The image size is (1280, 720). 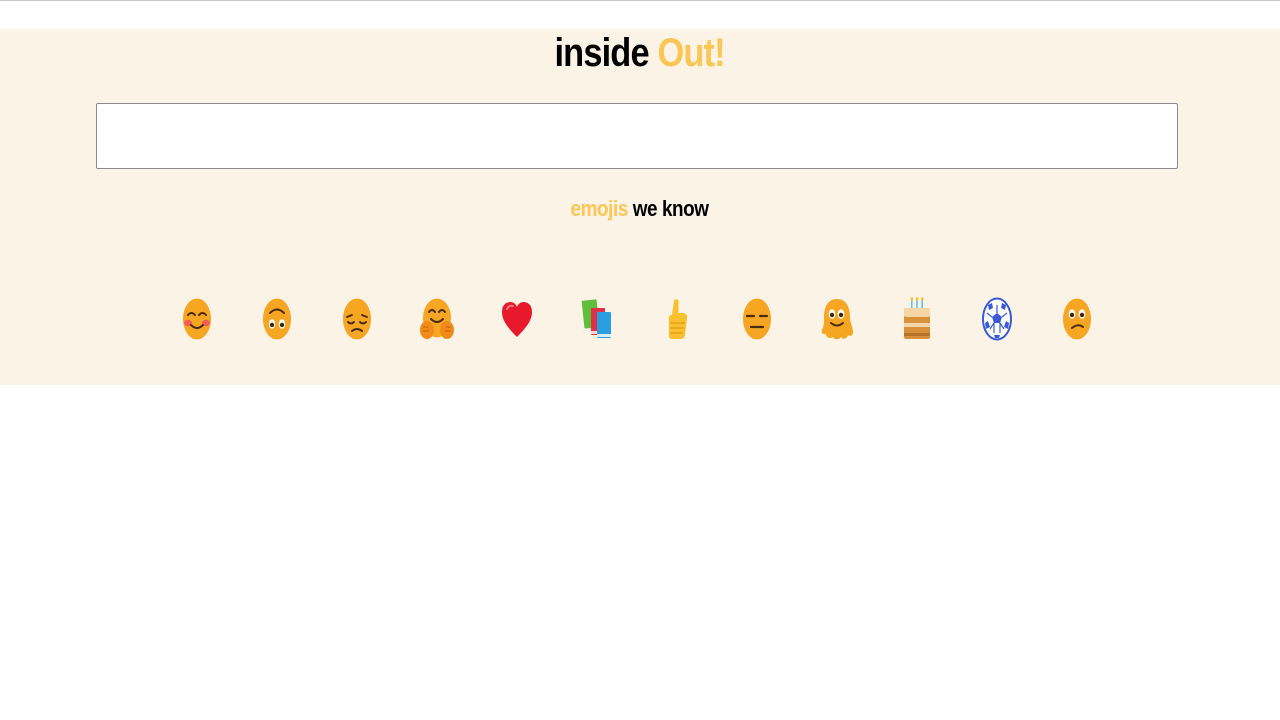 I want to click on melting-face-icon, so click(x=837, y=319).